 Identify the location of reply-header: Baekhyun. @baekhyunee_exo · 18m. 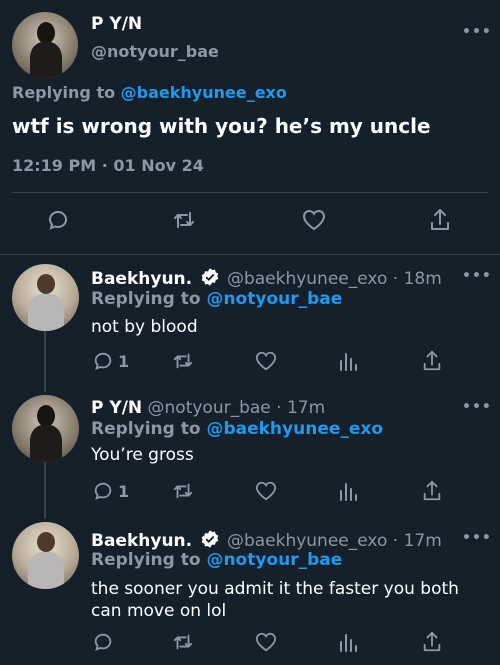
(266, 278).